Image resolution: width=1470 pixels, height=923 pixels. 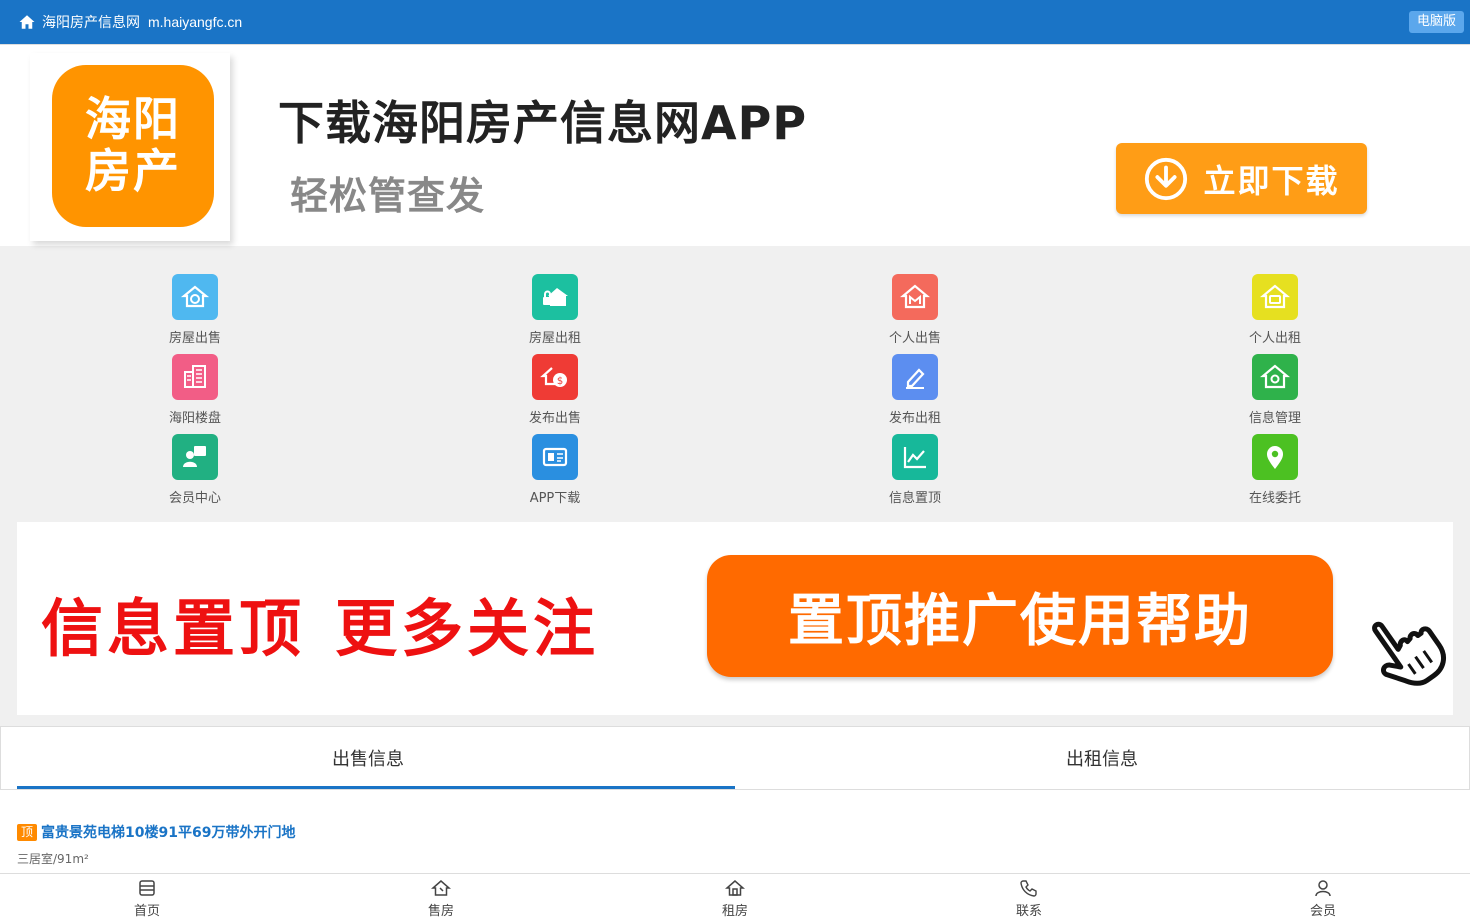 What do you see at coordinates (1028, 911) in the screenshot?
I see `nav-label: 联系` at bounding box center [1028, 911].